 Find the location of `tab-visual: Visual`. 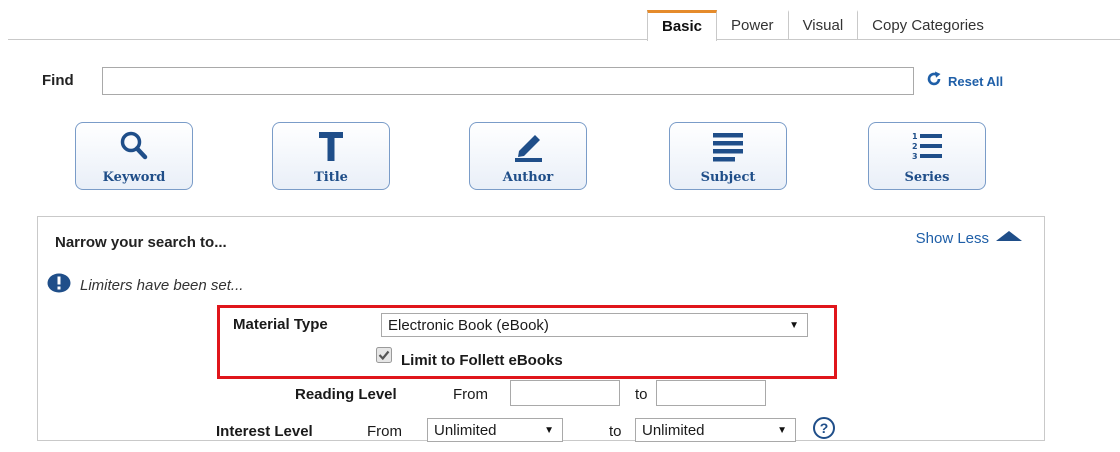

tab-visual: Visual is located at coordinates (822, 24).